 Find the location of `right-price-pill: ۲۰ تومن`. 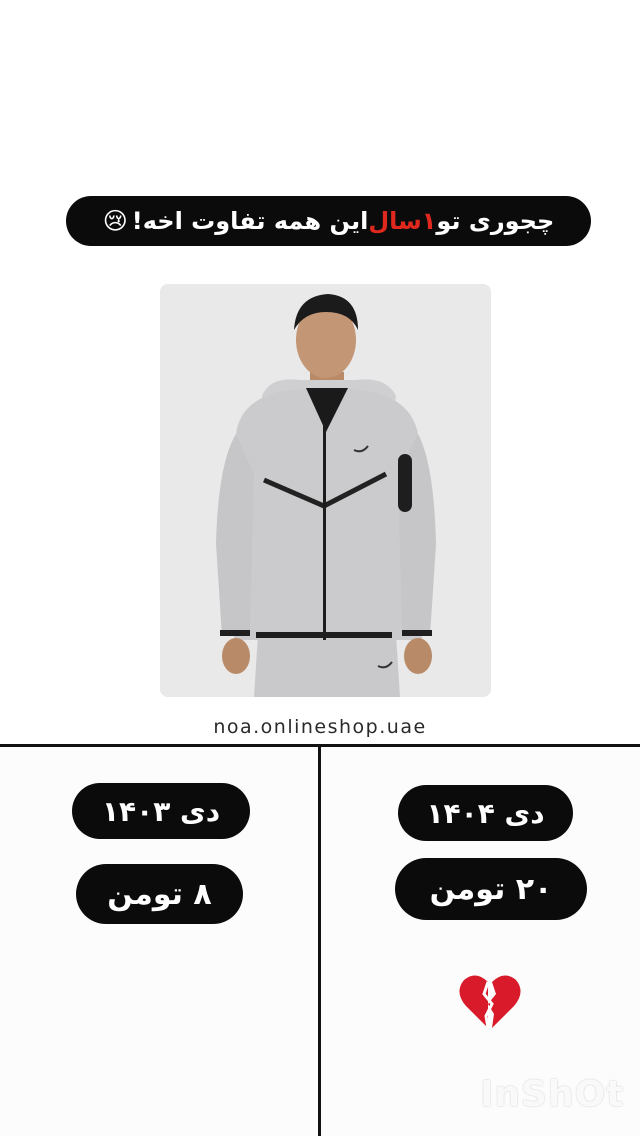

right-price-pill: ۲۰ تومن is located at coordinates (491, 889).